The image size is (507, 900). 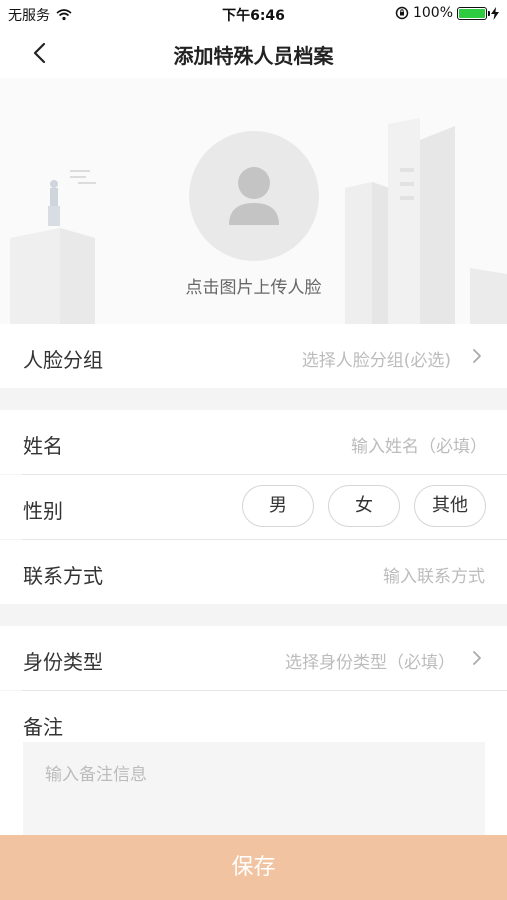 I want to click on page-title: 添加特殊人员档案, so click(x=253, y=56).